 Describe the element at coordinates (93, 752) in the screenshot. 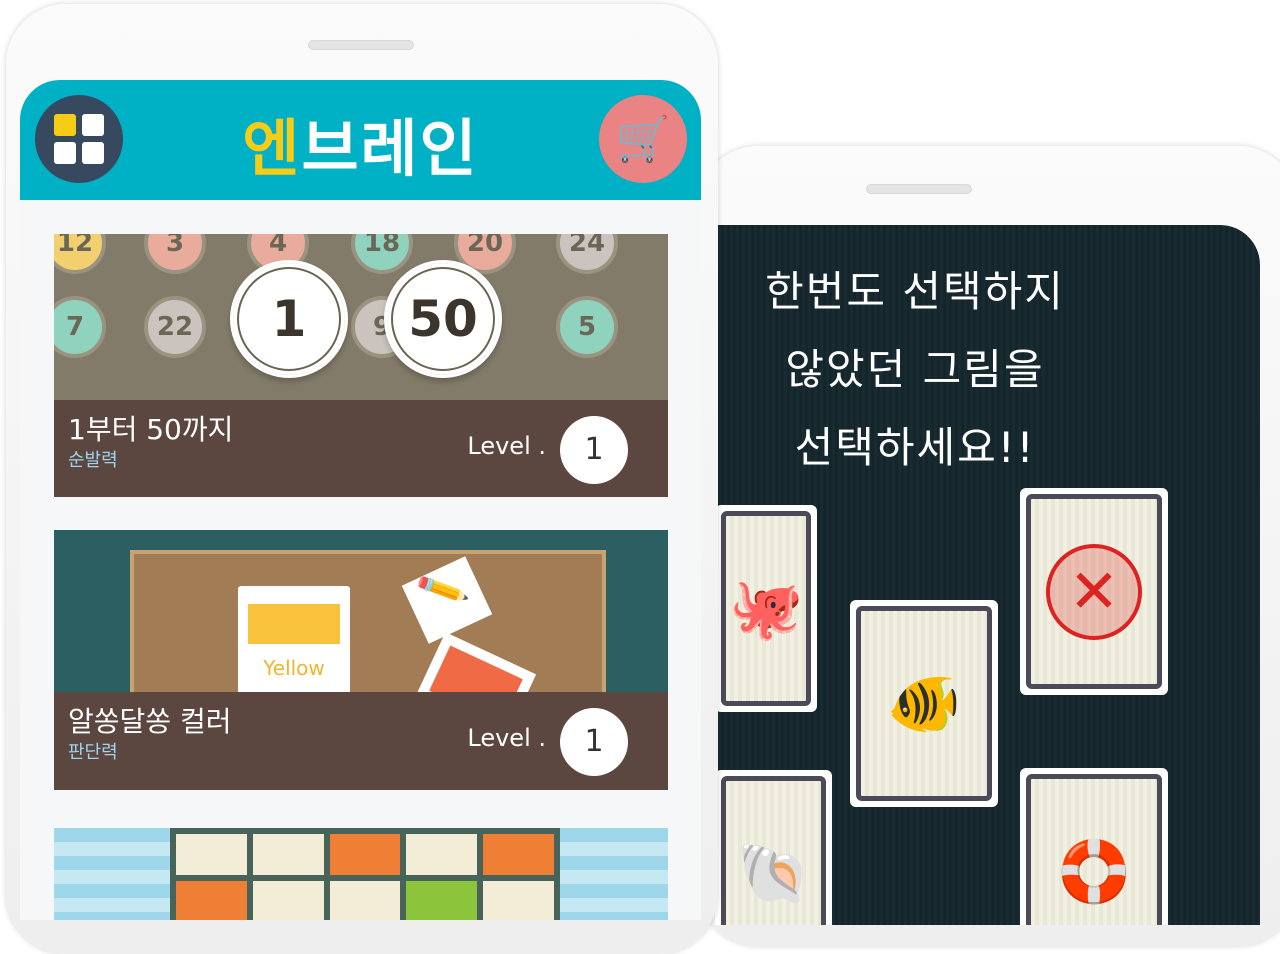

I see `game-category: 판단력` at that location.